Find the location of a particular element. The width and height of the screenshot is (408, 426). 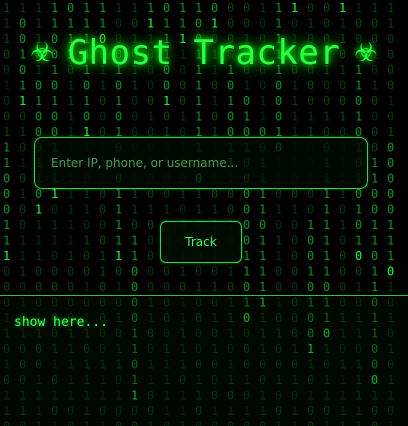

biohazard-icon: ☣ is located at coordinates (366, 53).